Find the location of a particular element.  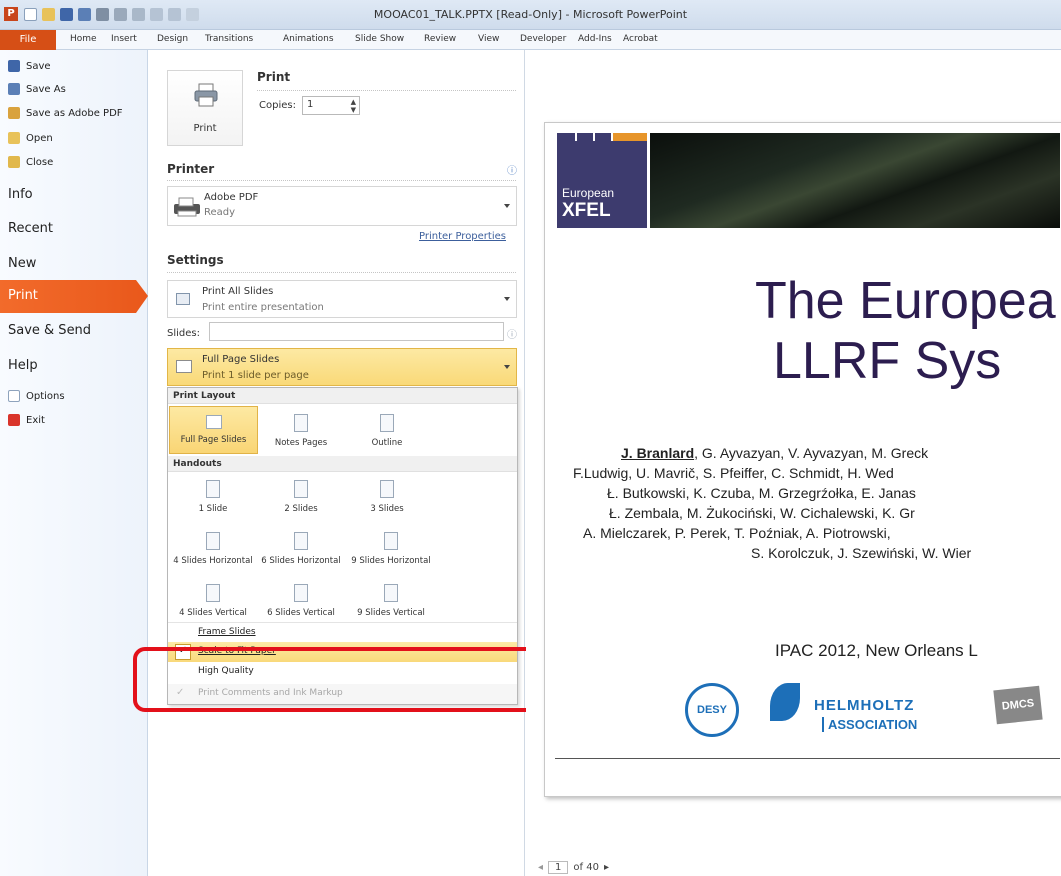

slide-venue: IPAC 2012, New Orleans L is located at coordinates (876, 650).